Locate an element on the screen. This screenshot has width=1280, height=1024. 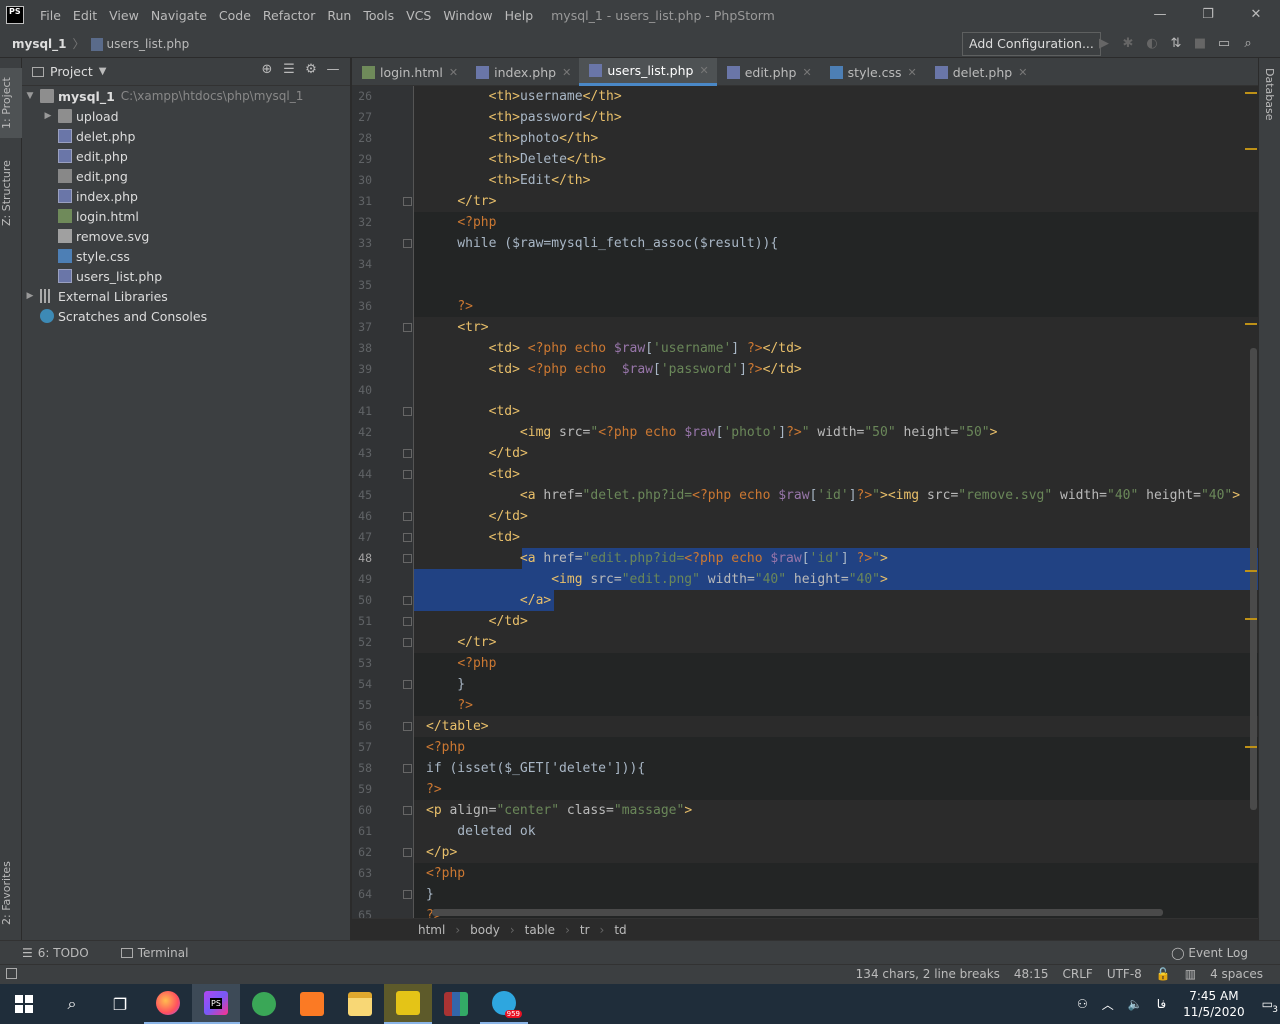
tree-item: index.php is located at coordinates (186, 196).